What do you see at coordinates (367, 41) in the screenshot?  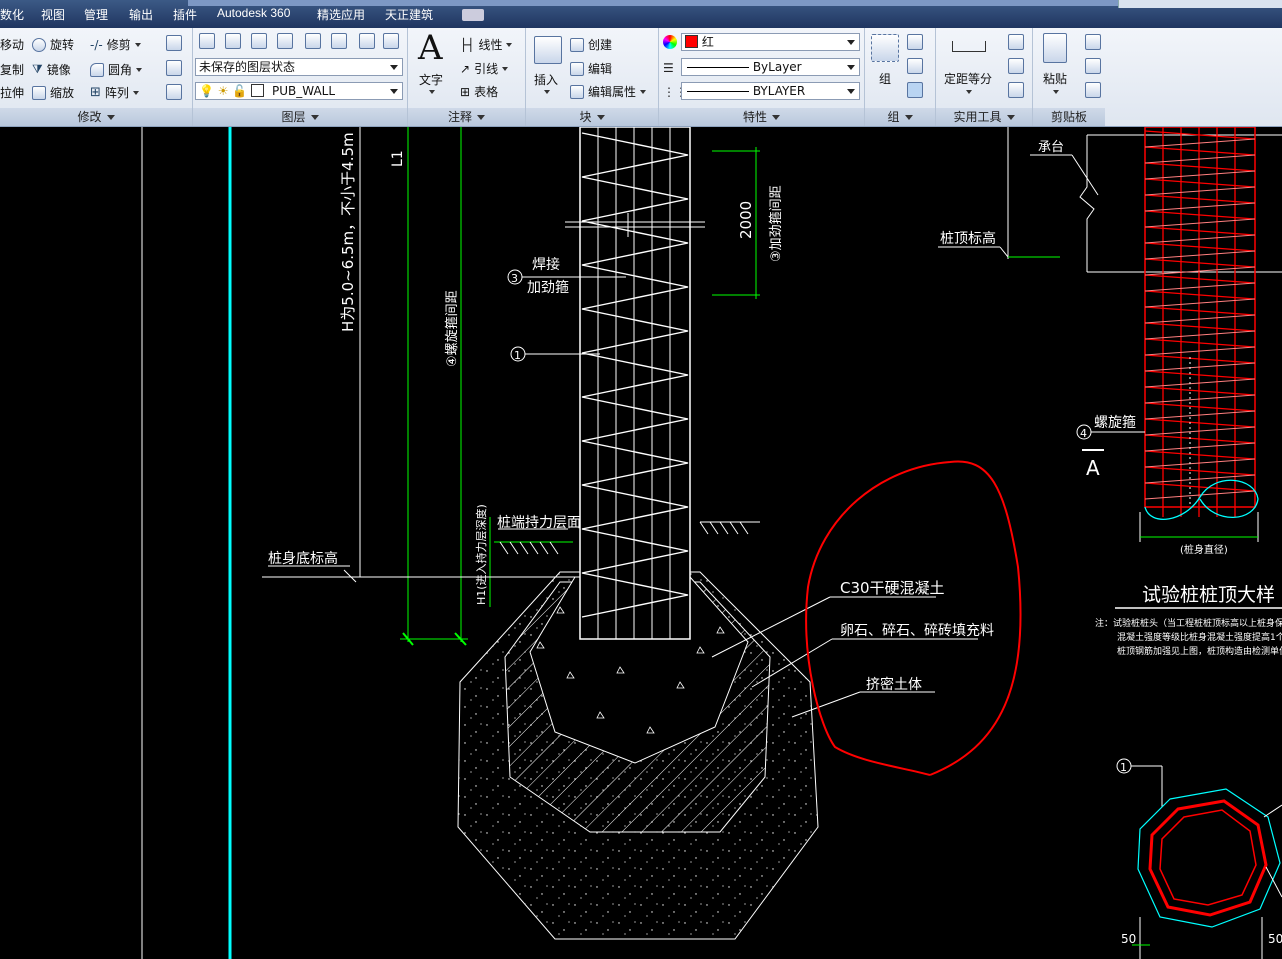 I see `layer-lock-icon` at bounding box center [367, 41].